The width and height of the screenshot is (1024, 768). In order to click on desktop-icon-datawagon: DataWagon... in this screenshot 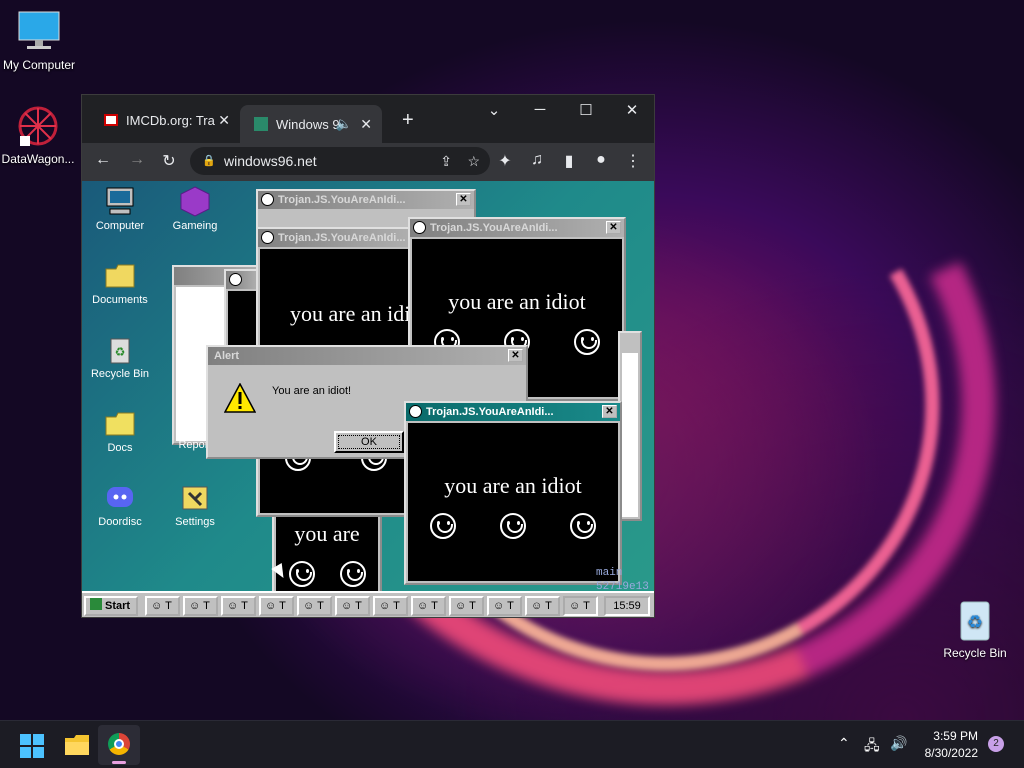, I will do `click(40, 135)`.